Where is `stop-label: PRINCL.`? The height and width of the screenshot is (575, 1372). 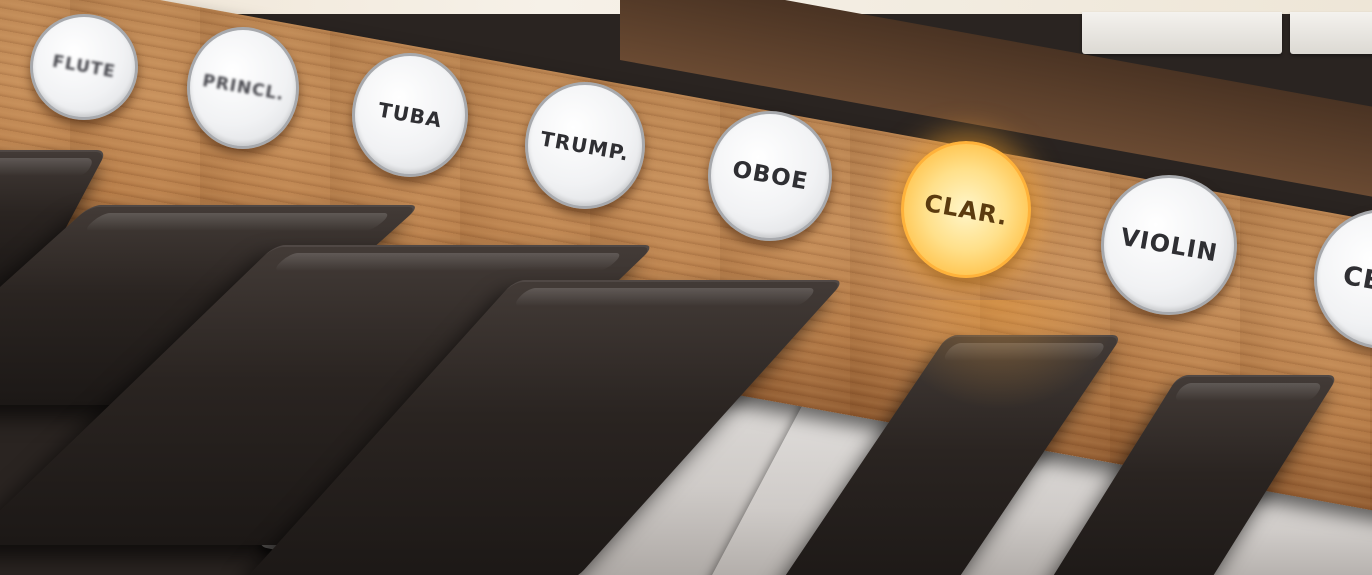
stop-label: PRINCL. is located at coordinates (243, 88).